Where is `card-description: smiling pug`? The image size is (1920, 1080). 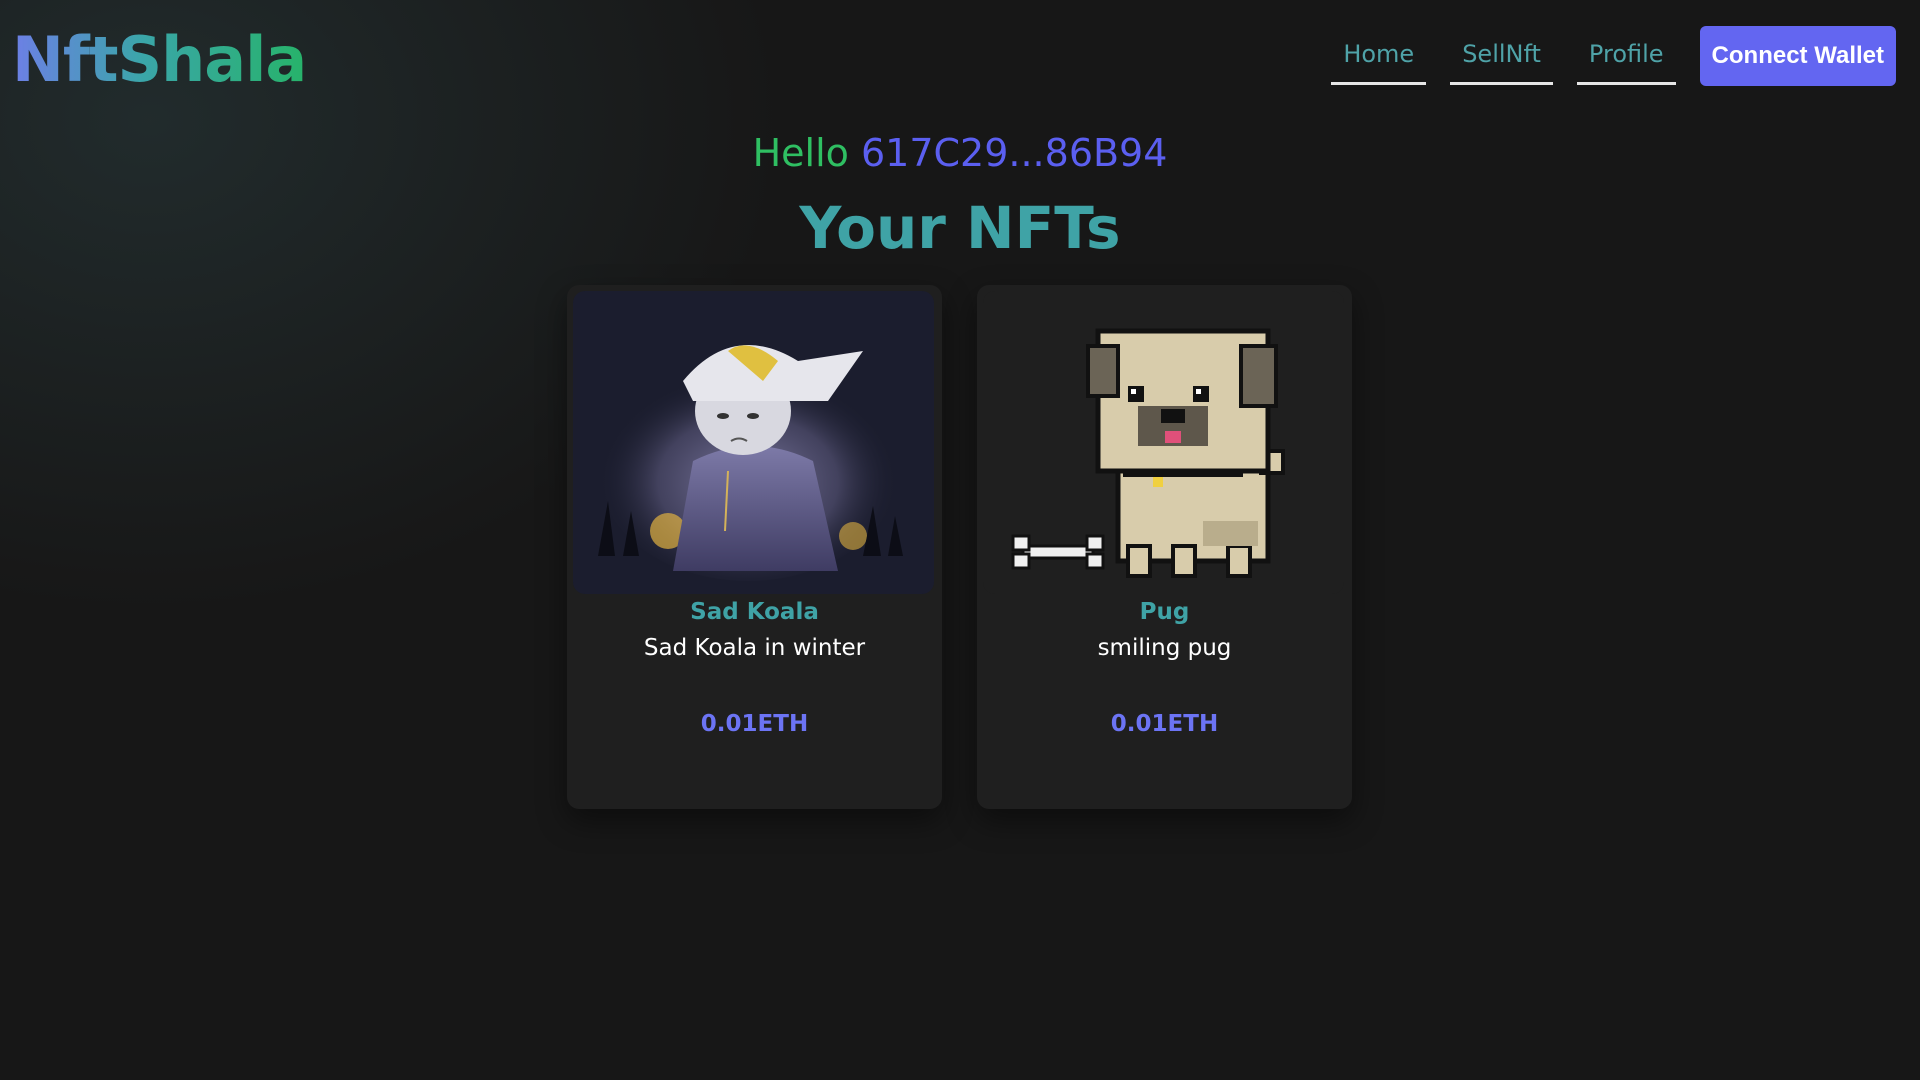
card-description: smiling pug is located at coordinates (1164, 648).